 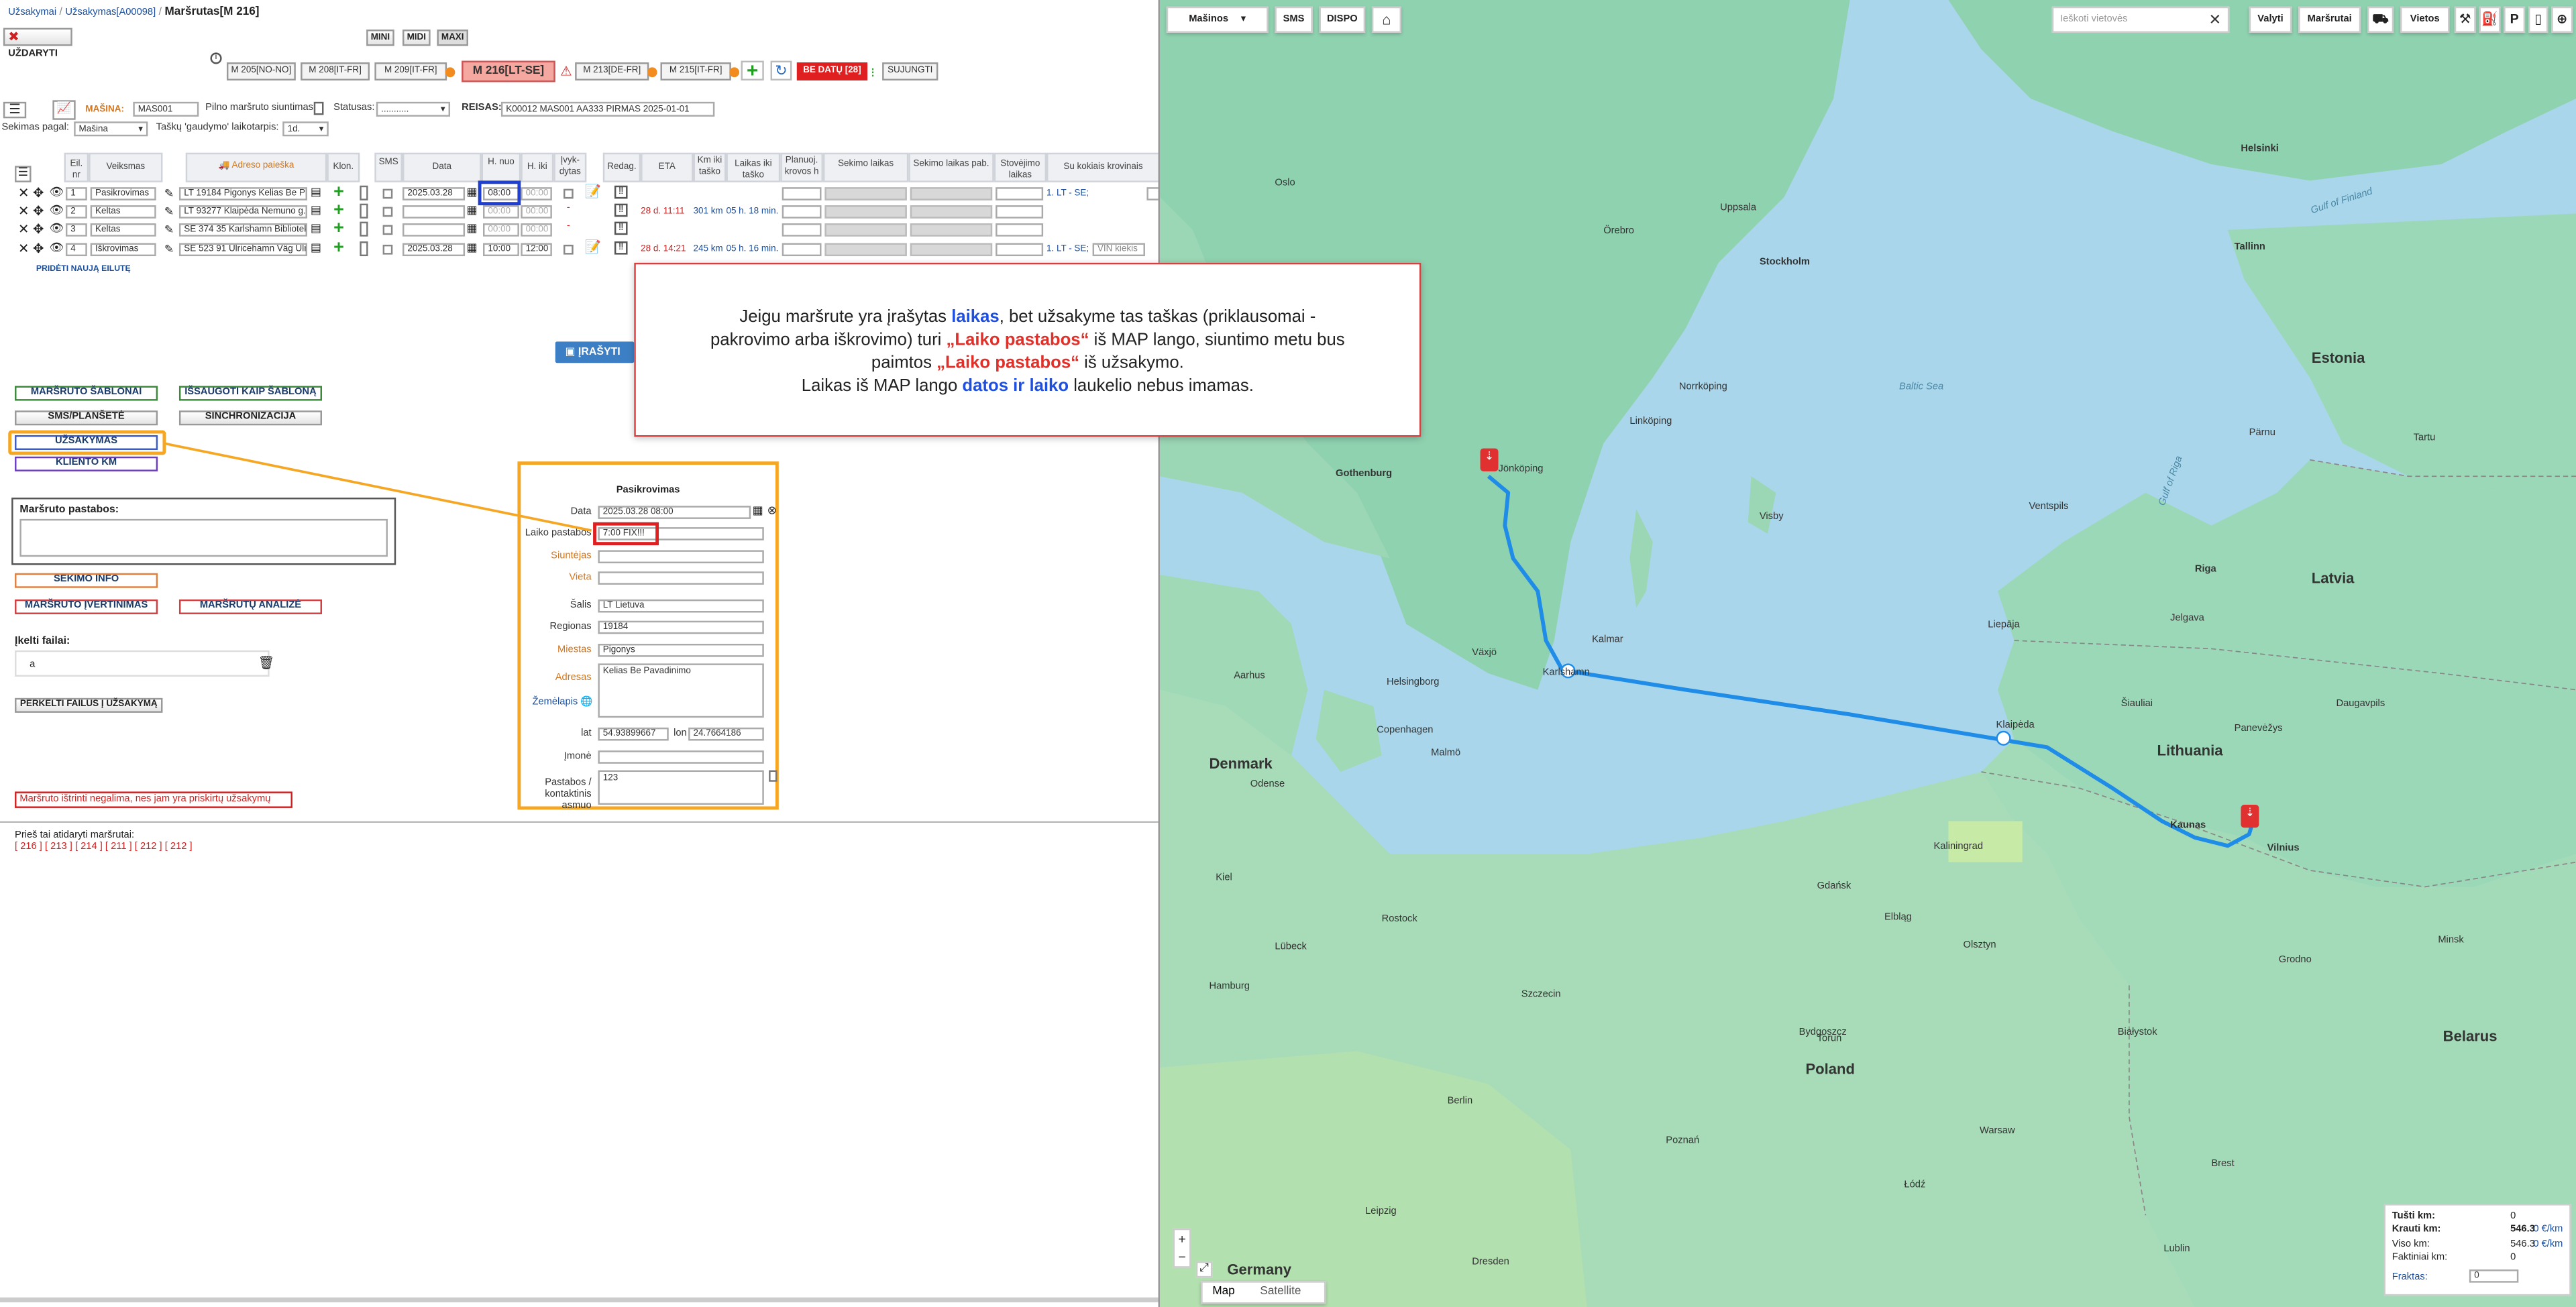 I want to click on map-type-satellite: Satellite, so click(x=1280, y=1292).